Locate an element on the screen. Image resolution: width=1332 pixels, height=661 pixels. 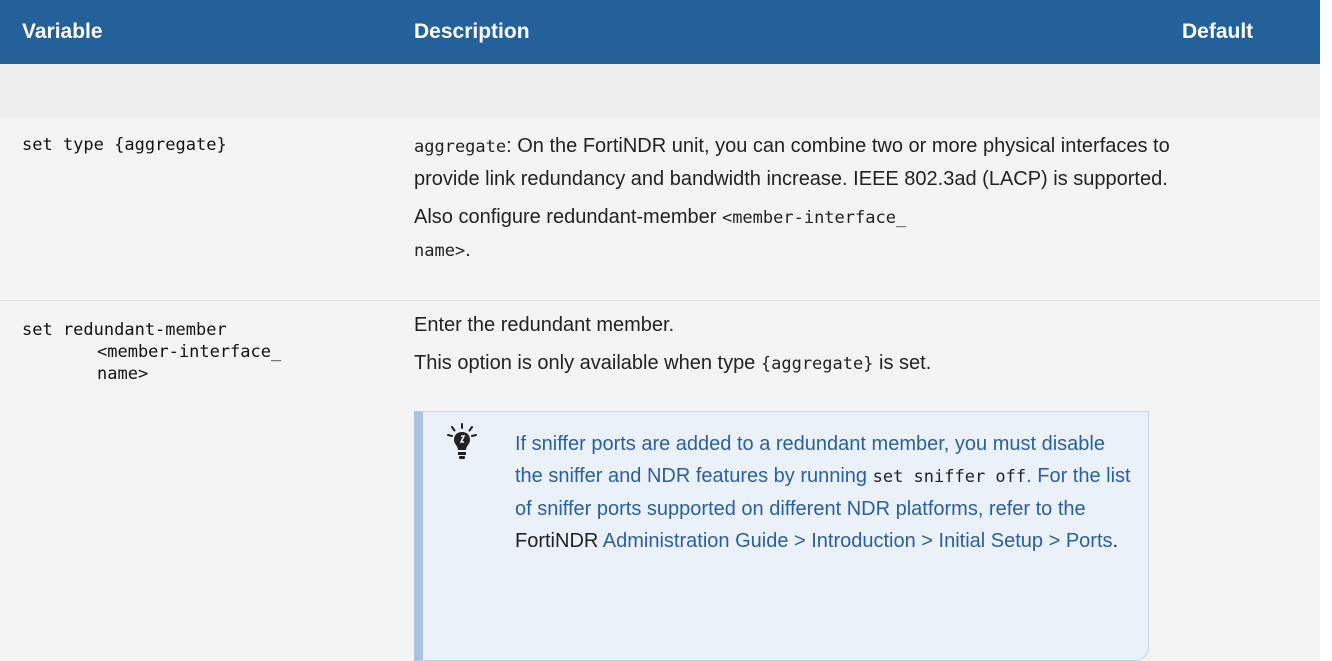
description-text: This option is only available when type is located at coordinates (587, 363).